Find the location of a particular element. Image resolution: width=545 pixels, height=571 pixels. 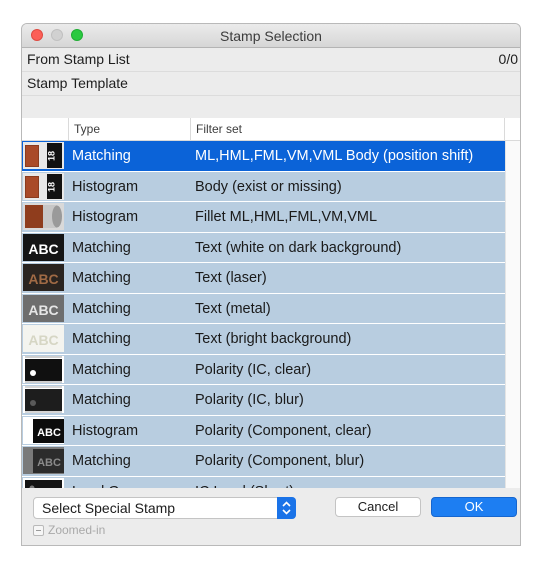

dialog-footer: Select Special Stamp Cancel OK Zoomed-in is located at coordinates (271, 516).